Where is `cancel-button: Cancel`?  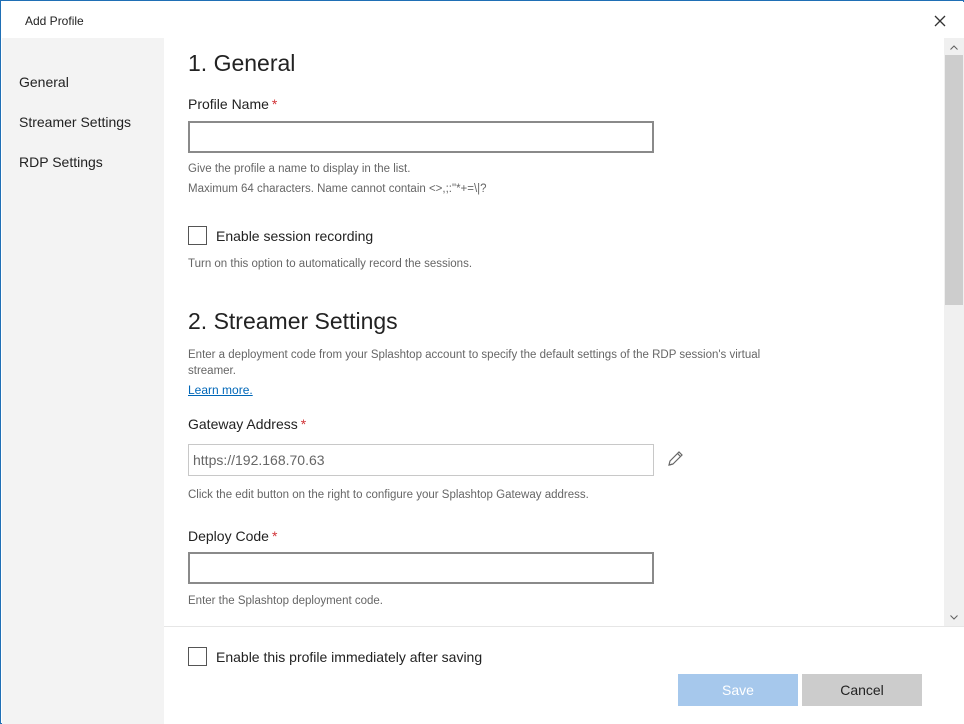 cancel-button: Cancel is located at coordinates (862, 690).